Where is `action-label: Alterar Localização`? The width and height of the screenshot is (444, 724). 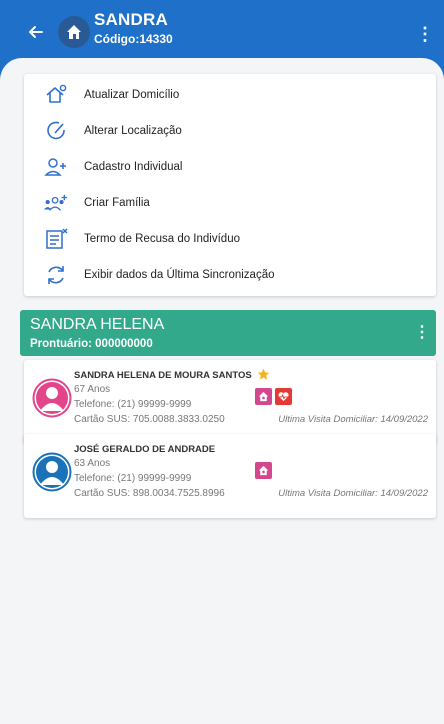
action-label: Alterar Localização is located at coordinates (133, 131).